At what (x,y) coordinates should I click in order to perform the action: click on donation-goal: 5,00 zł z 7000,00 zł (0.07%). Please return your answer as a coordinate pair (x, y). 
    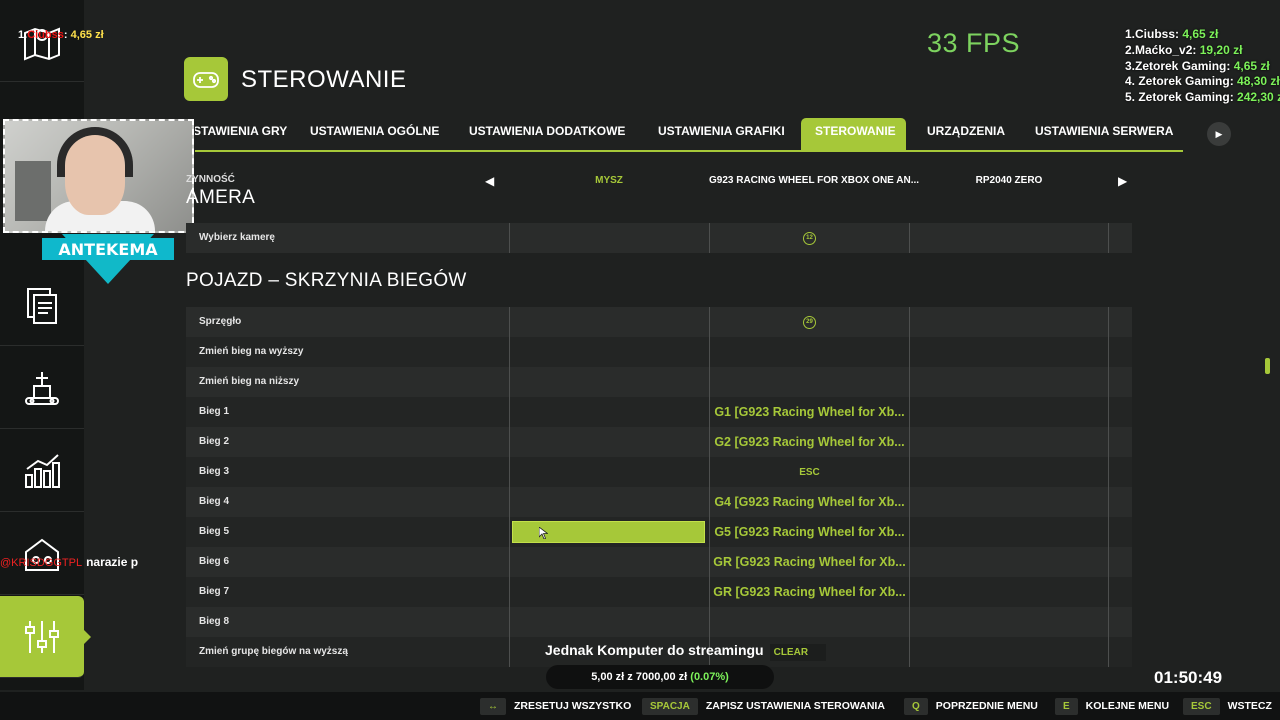
    Looking at the image, I should click on (660, 677).